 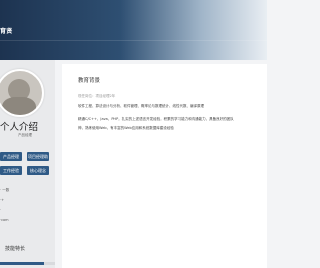 What do you see at coordinates (133, 40) in the screenshot?
I see `header-divider` at bounding box center [133, 40].